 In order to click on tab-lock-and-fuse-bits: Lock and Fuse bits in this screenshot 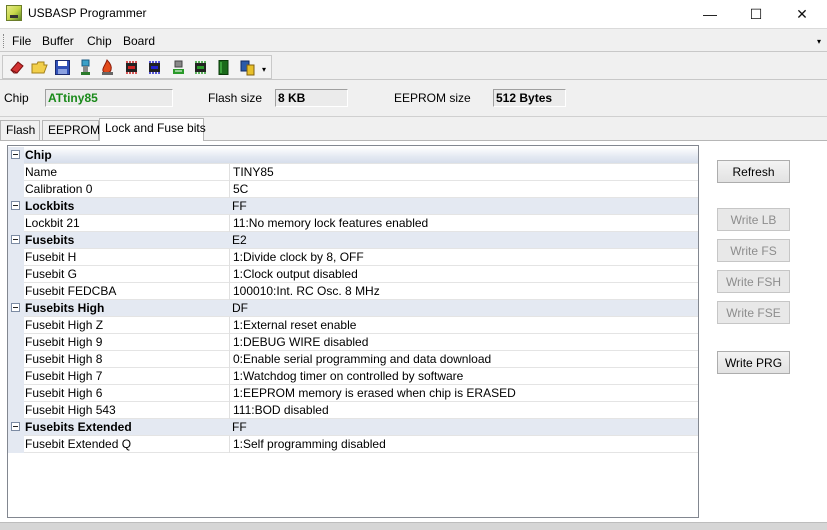, I will do `click(152, 129)`.